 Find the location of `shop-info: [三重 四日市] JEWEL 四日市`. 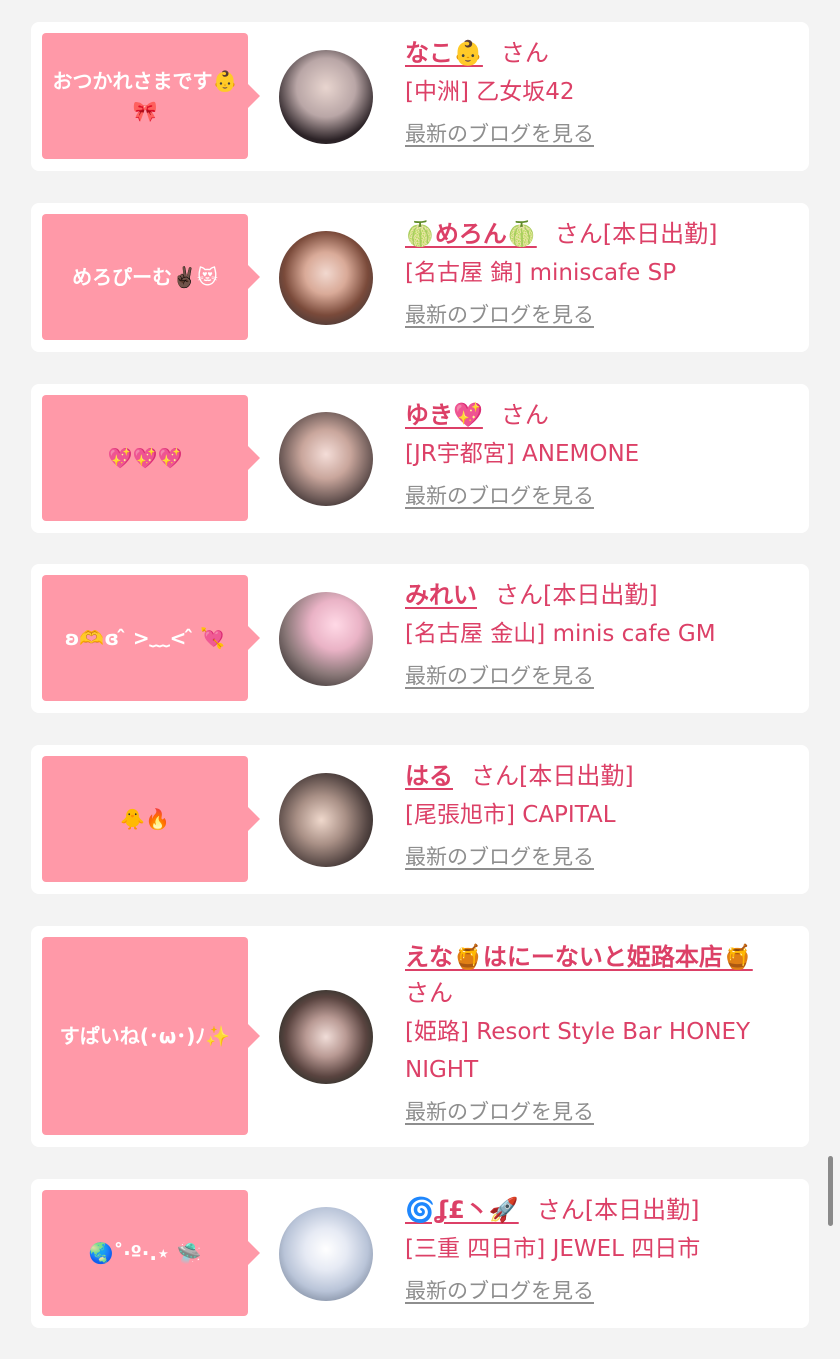

shop-info: [三重 四日市] JEWEL 四日市 is located at coordinates (553, 1249).